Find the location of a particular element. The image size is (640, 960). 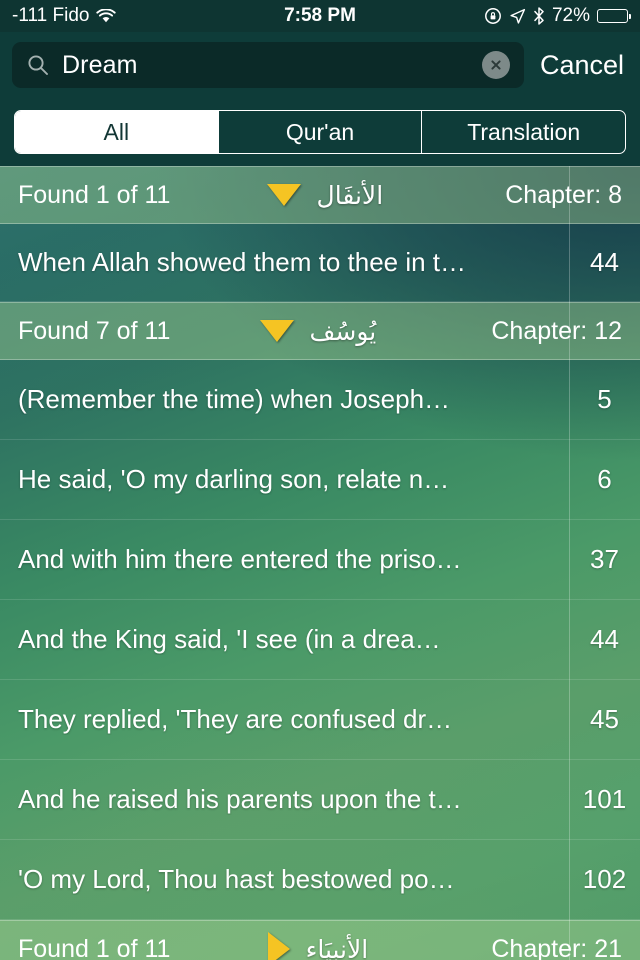

result-row-verse-number: 37 is located at coordinates (604, 559).